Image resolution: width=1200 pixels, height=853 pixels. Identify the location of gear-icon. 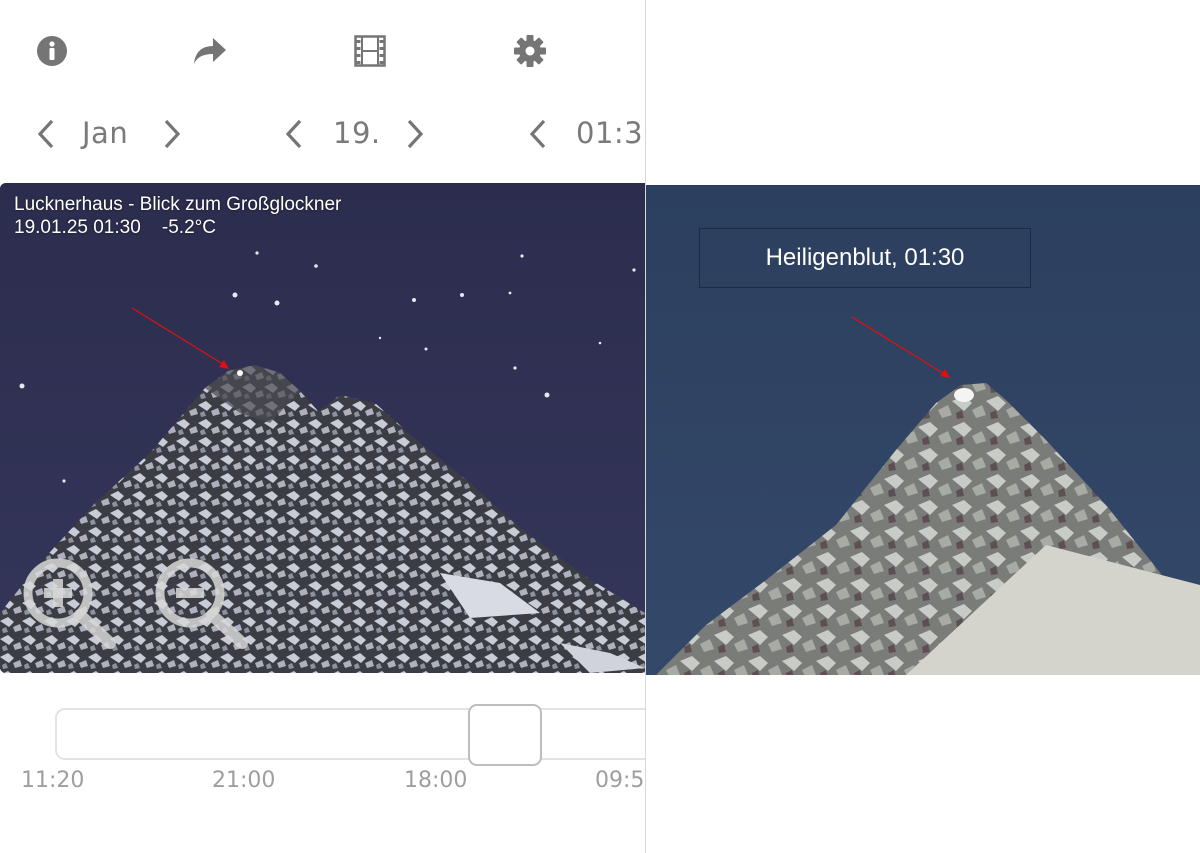
(530, 51).